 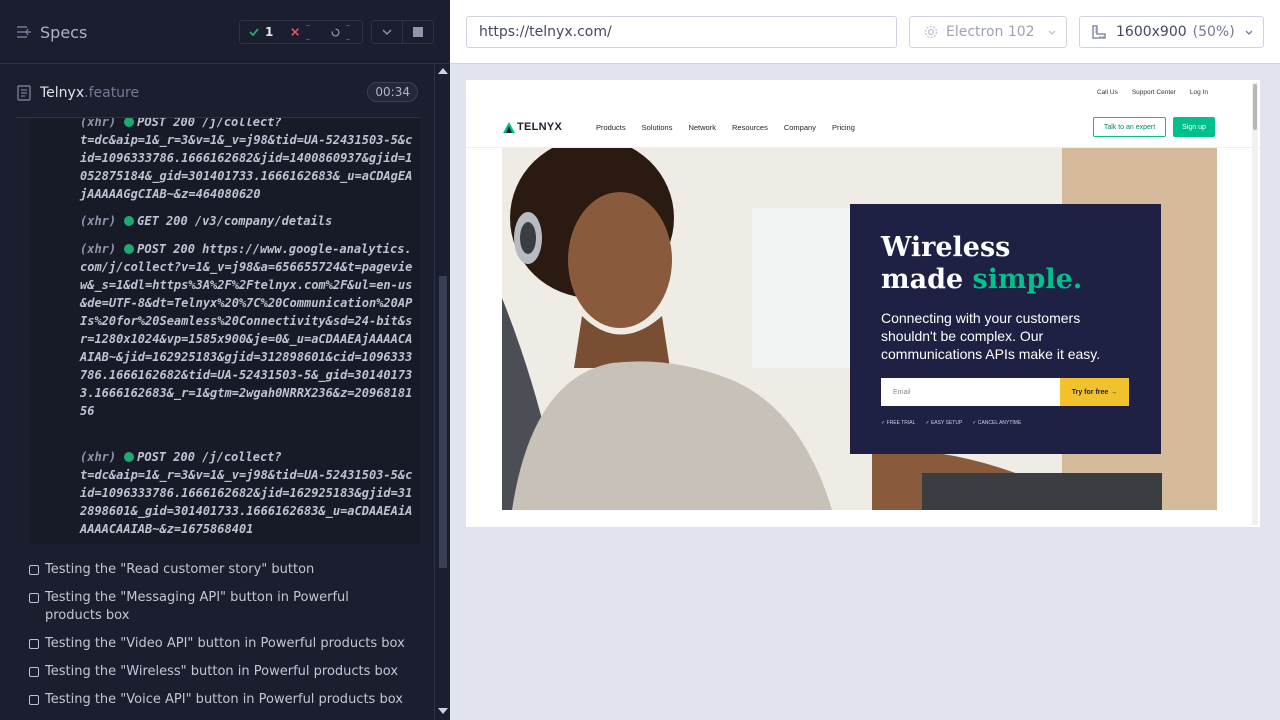 What do you see at coordinates (24, 93) in the screenshot?
I see `document-icon` at bounding box center [24, 93].